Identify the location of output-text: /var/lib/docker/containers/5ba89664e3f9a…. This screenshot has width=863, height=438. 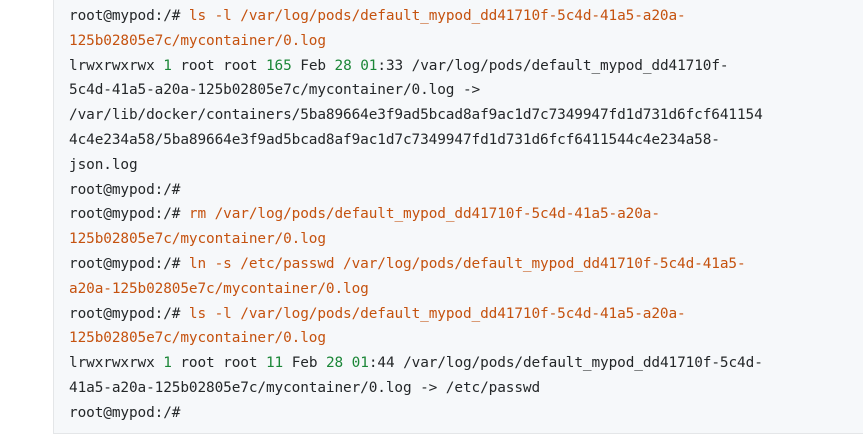
(416, 115).